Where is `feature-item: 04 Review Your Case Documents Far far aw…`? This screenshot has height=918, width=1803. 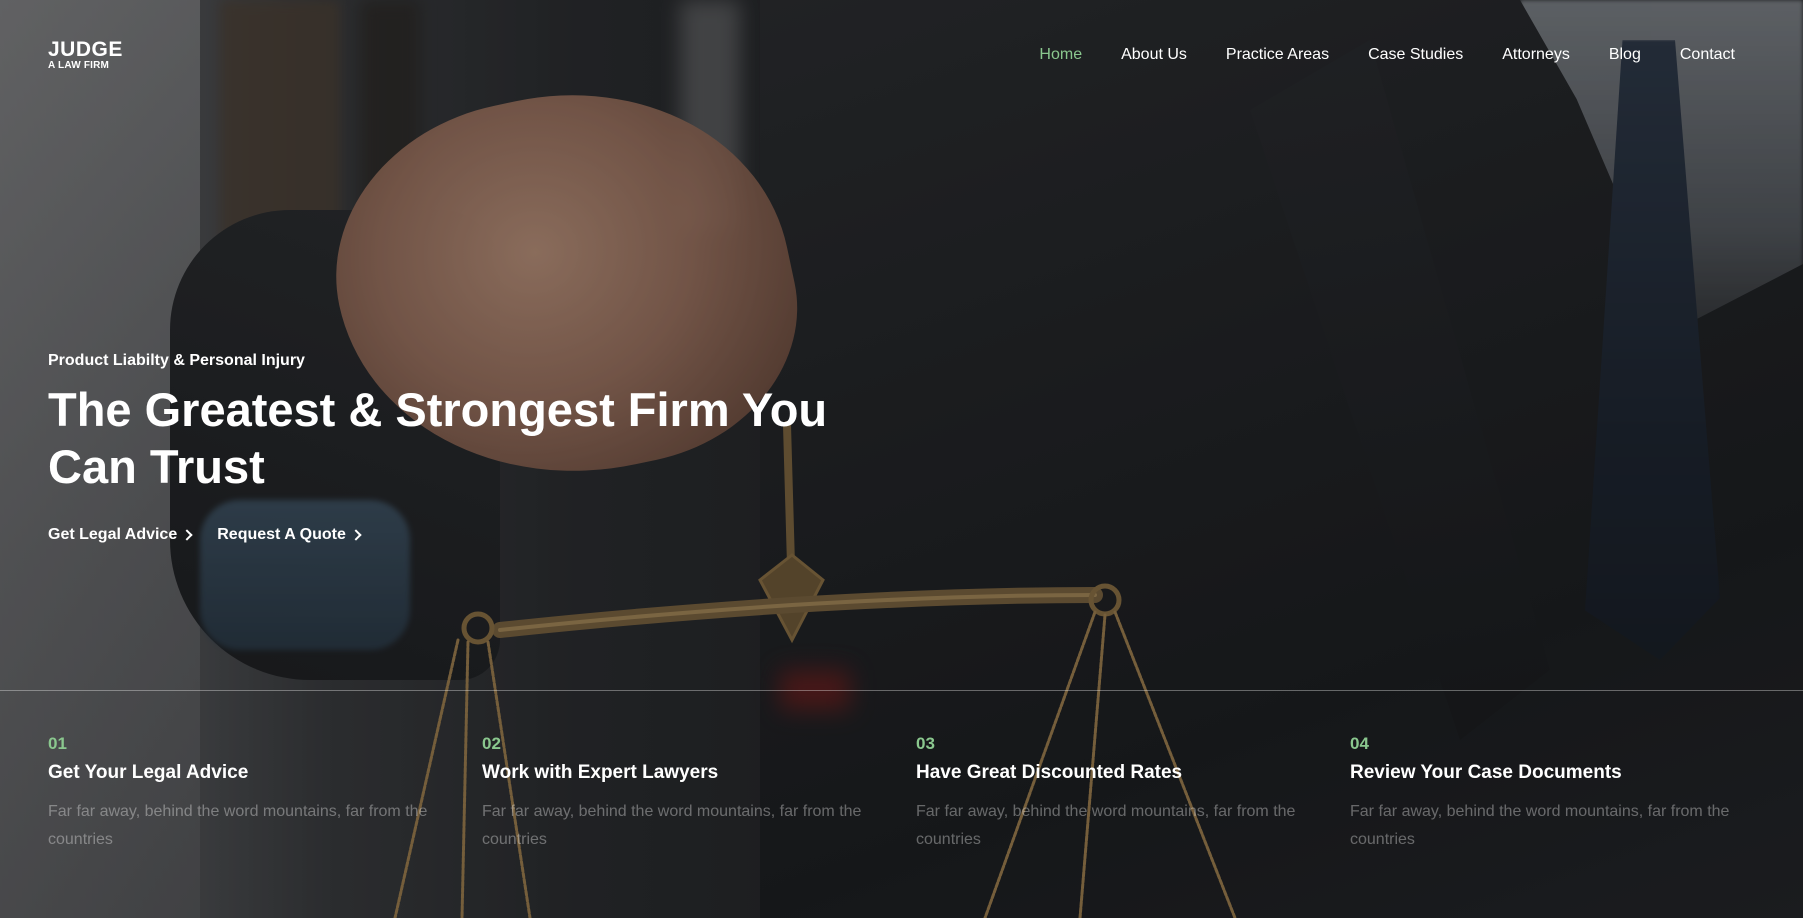 feature-item: 04 Review Your Case Documents Far far aw… is located at coordinates (1552, 794).